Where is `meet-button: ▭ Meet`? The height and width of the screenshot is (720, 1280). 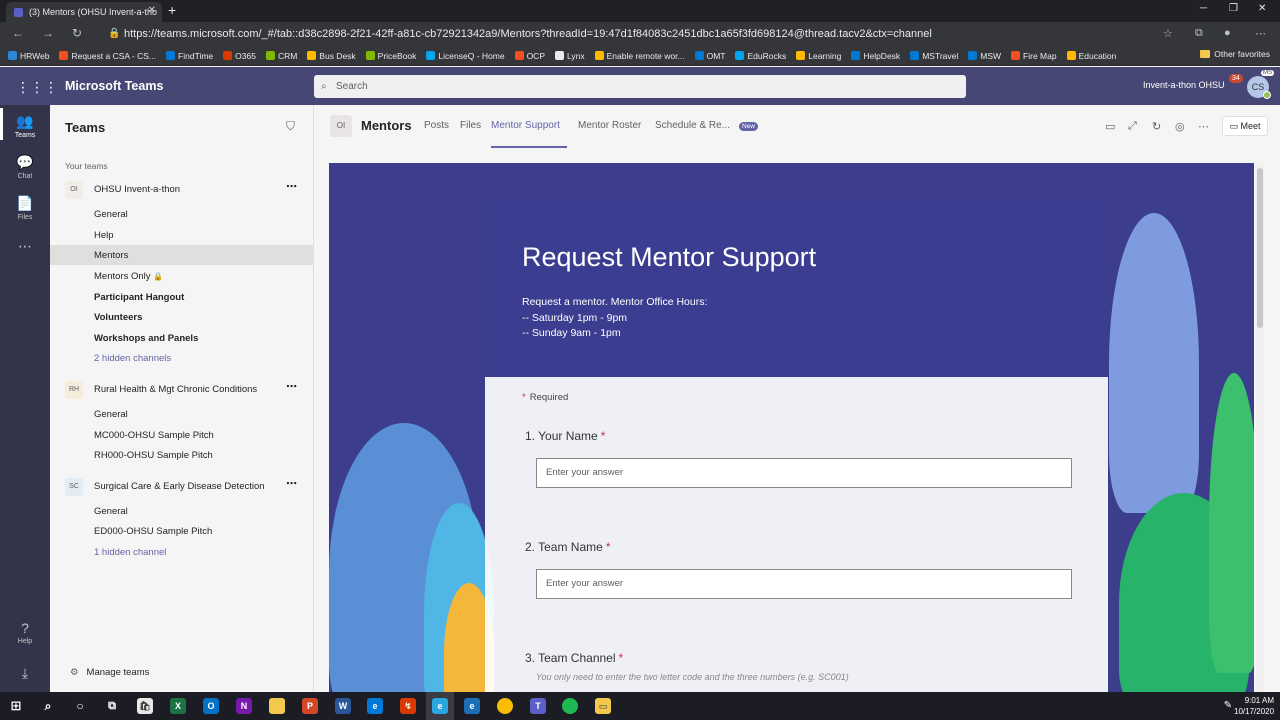
meet-button: ▭ Meet is located at coordinates (1245, 126).